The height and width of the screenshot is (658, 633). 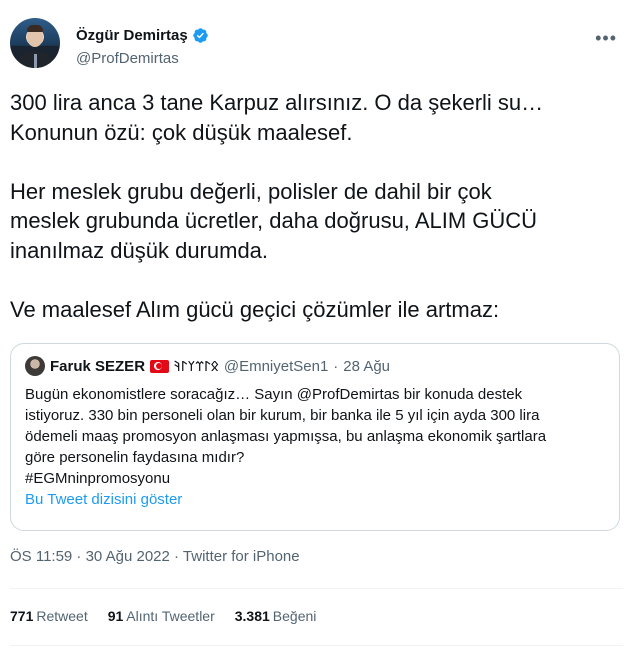 I want to click on quoted-tweet-header: Faruk SEZER 𐰋𐰃𐰼𐰠𐰃𐰚 @EmniyetSen1 · 28 Ağu, so click(x=315, y=366).